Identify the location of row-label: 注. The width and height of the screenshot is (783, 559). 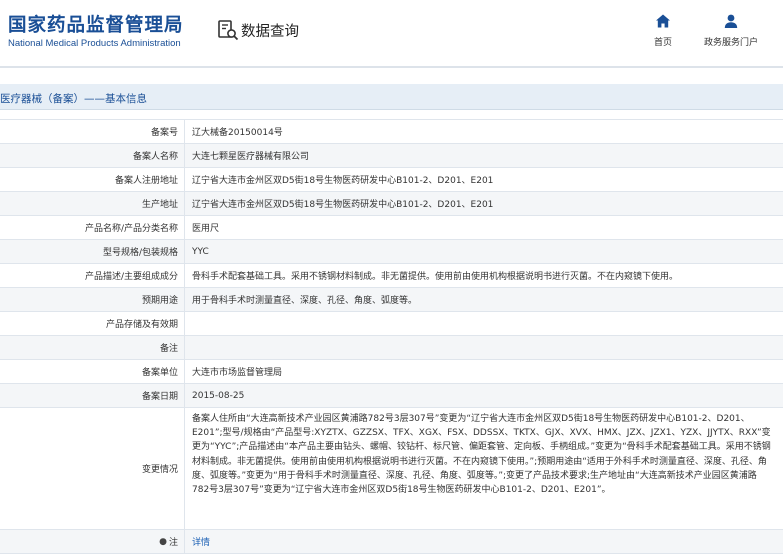
(173, 543).